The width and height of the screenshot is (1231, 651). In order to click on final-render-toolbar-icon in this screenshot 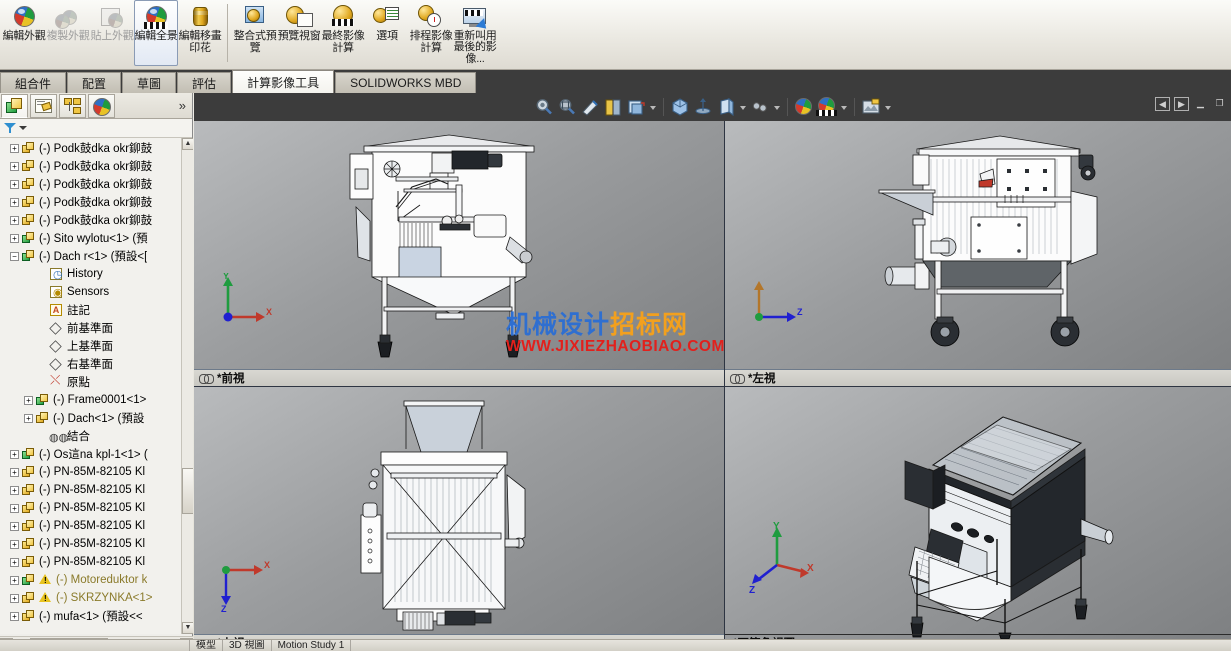, I will do `click(871, 107)`.